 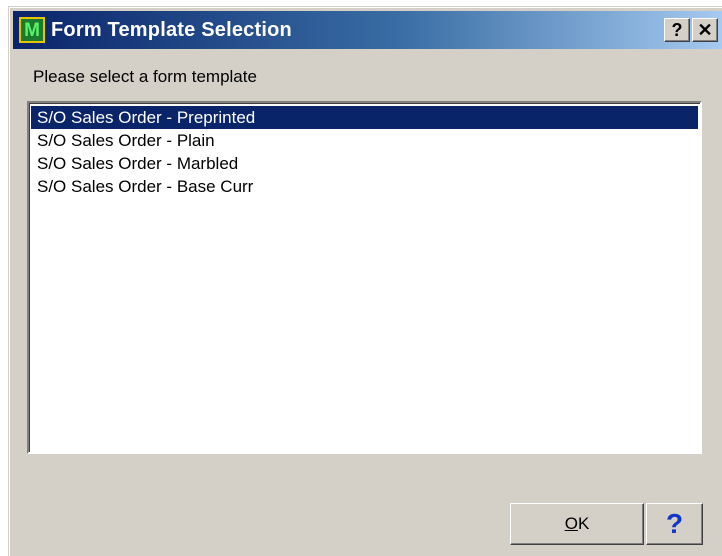 I want to click on app-logo-letter: M, so click(x=32, y=30).